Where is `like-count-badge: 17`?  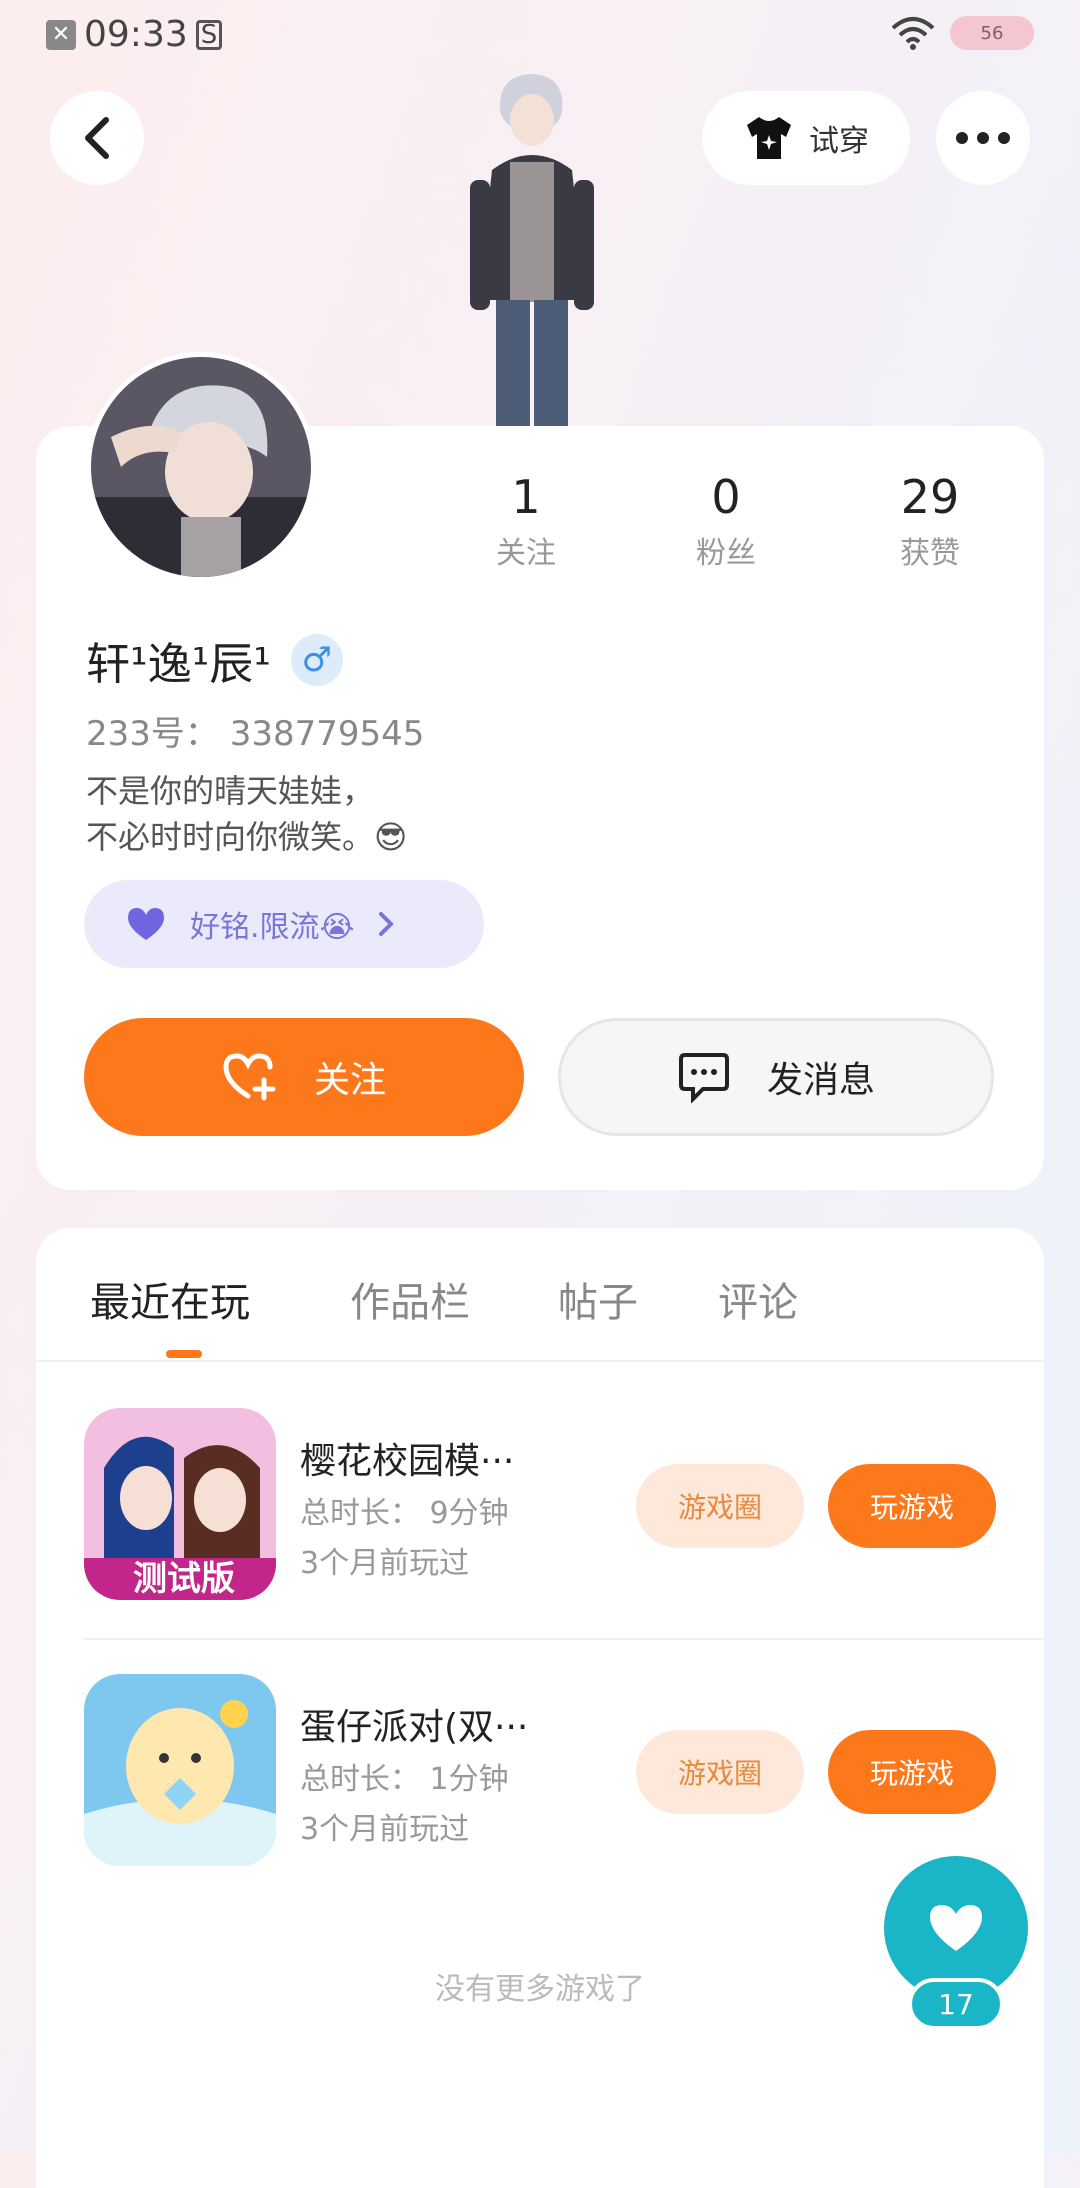 like-count-badge: 17 is located at coordinates (956, 2004).